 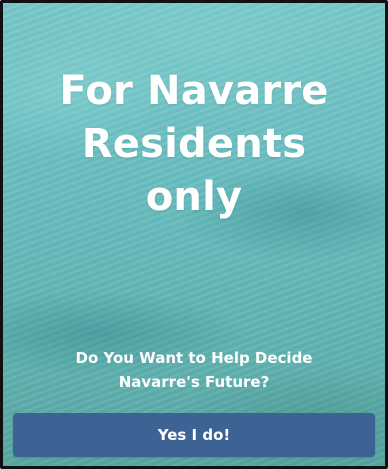 What do you see at coordinates (194, 91) in the screenshot?
I see `headline-line-1: For Navarre` at bounding box center [194, 91].